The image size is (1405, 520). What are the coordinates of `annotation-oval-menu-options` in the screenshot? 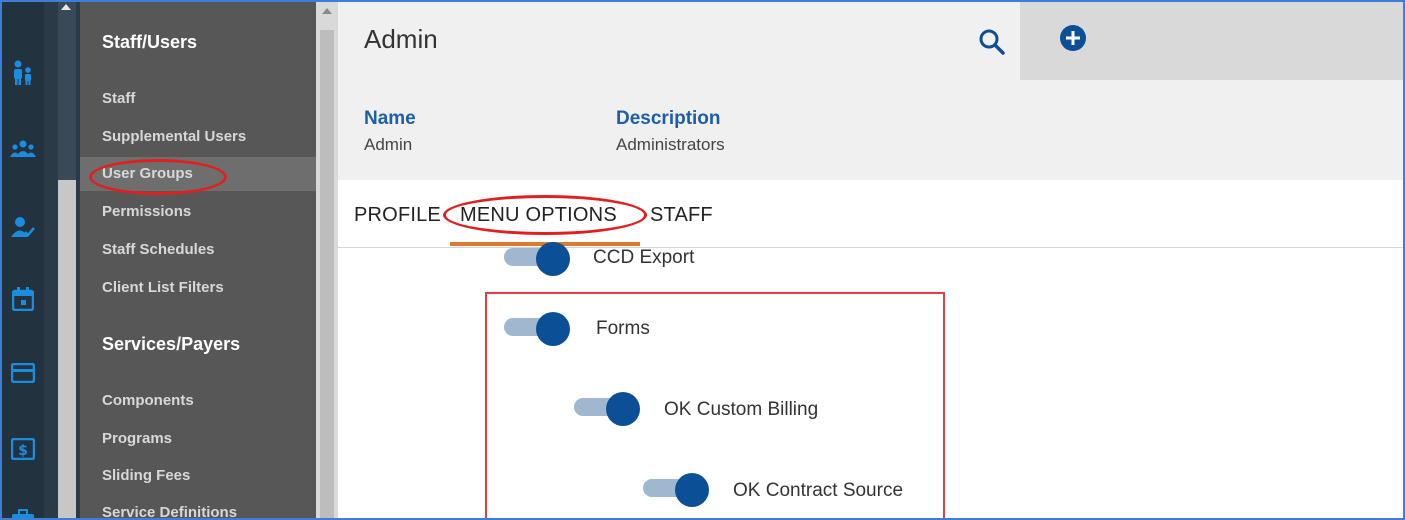 It's located at (545, 215).